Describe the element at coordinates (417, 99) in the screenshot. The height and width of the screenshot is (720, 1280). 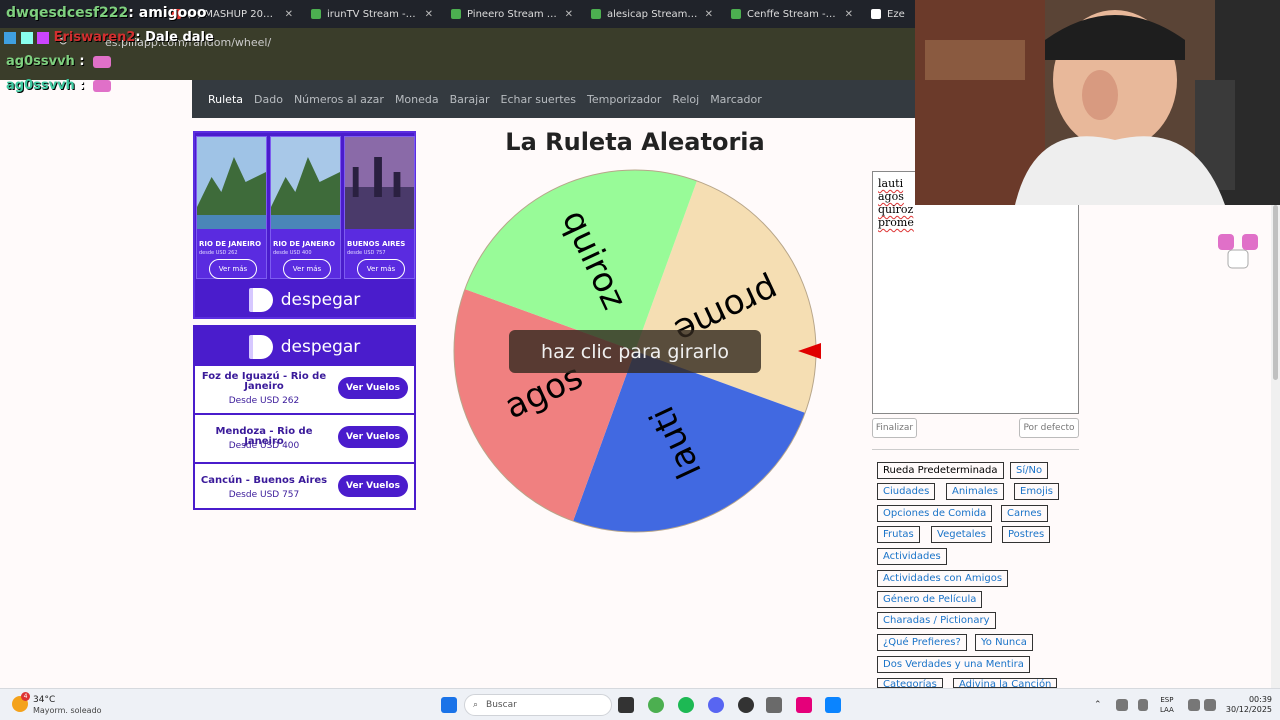
I see `nav-moneda: Moneda` at that location.